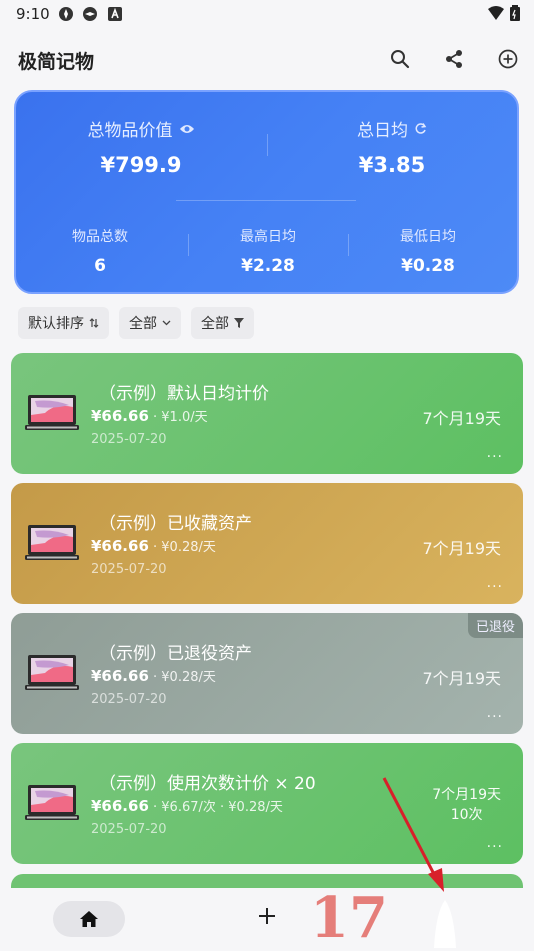 Image resolution: width=534 pixels, height=951 pixels. What do you see at coordinates (66, 14) in the screenshot?
I see `app-notification-icon` at bounding box center [66, 14].